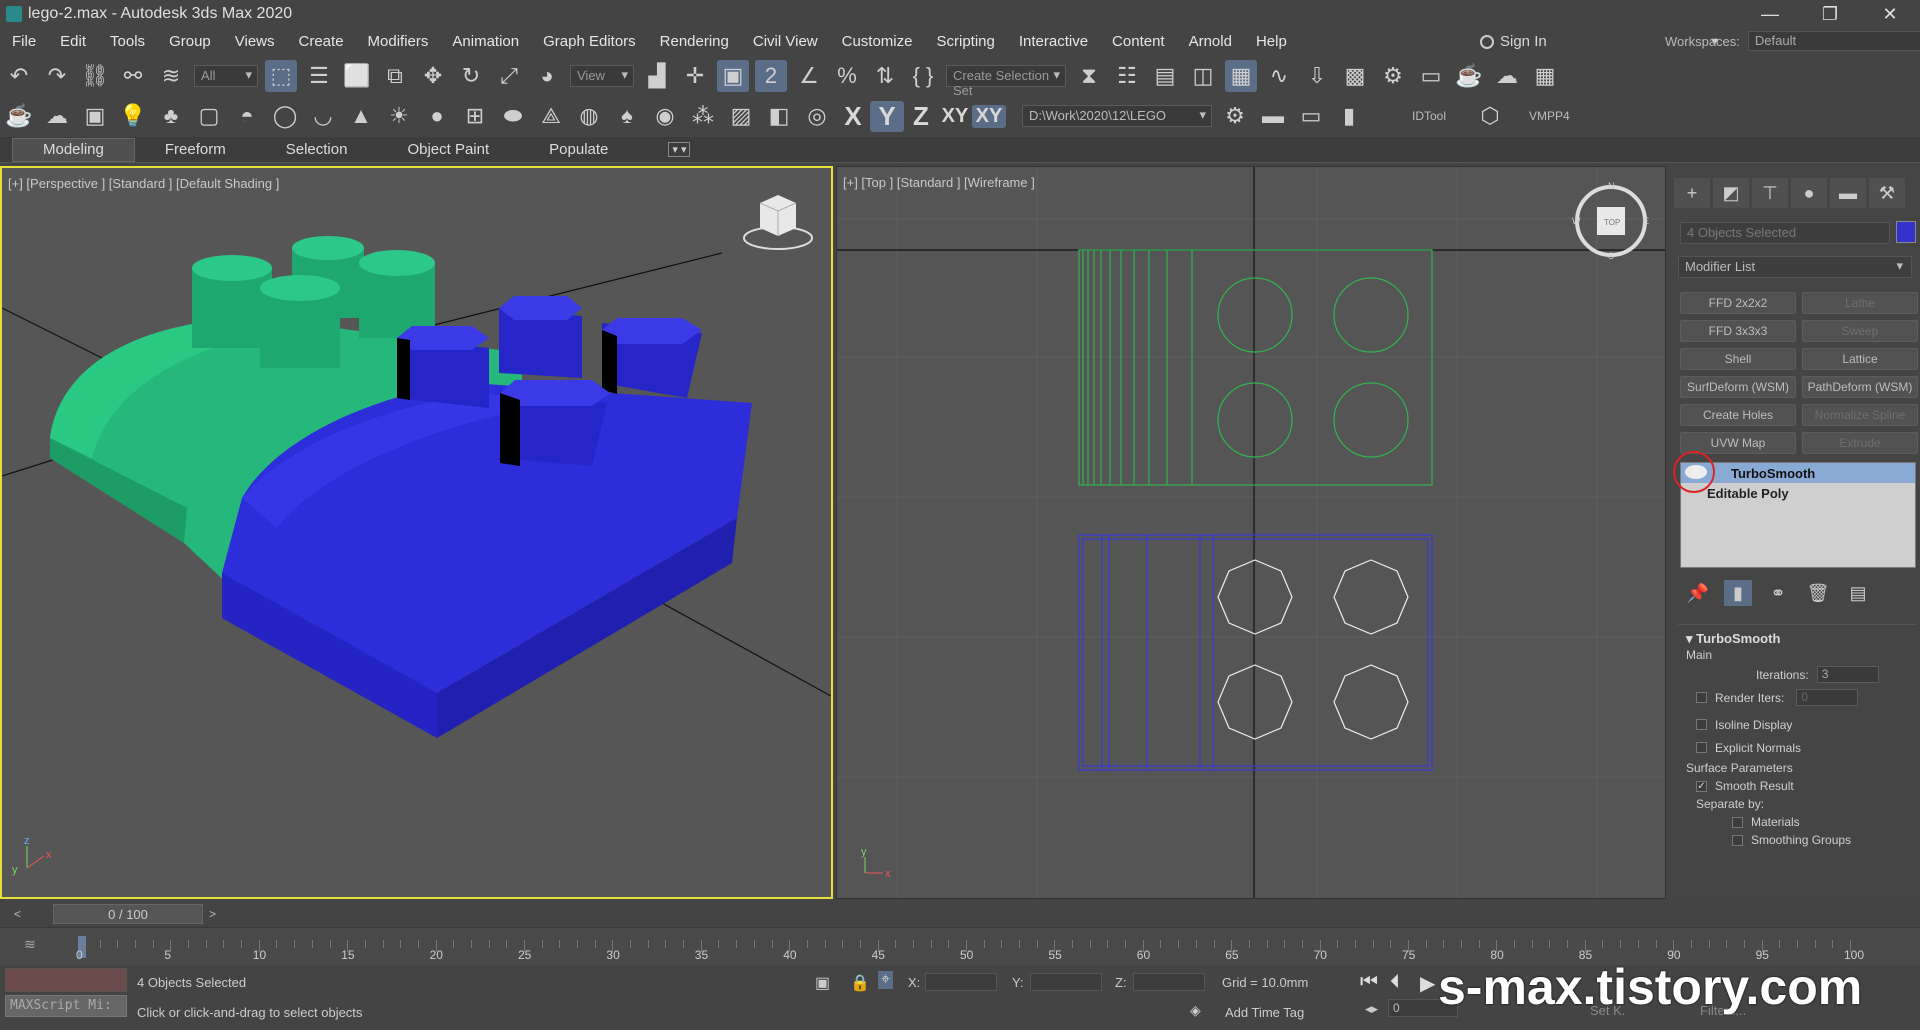  Describe the element at coordinates (448, 150) in the screenshot. I see `tab-object-paint: Object Paint` at that location.